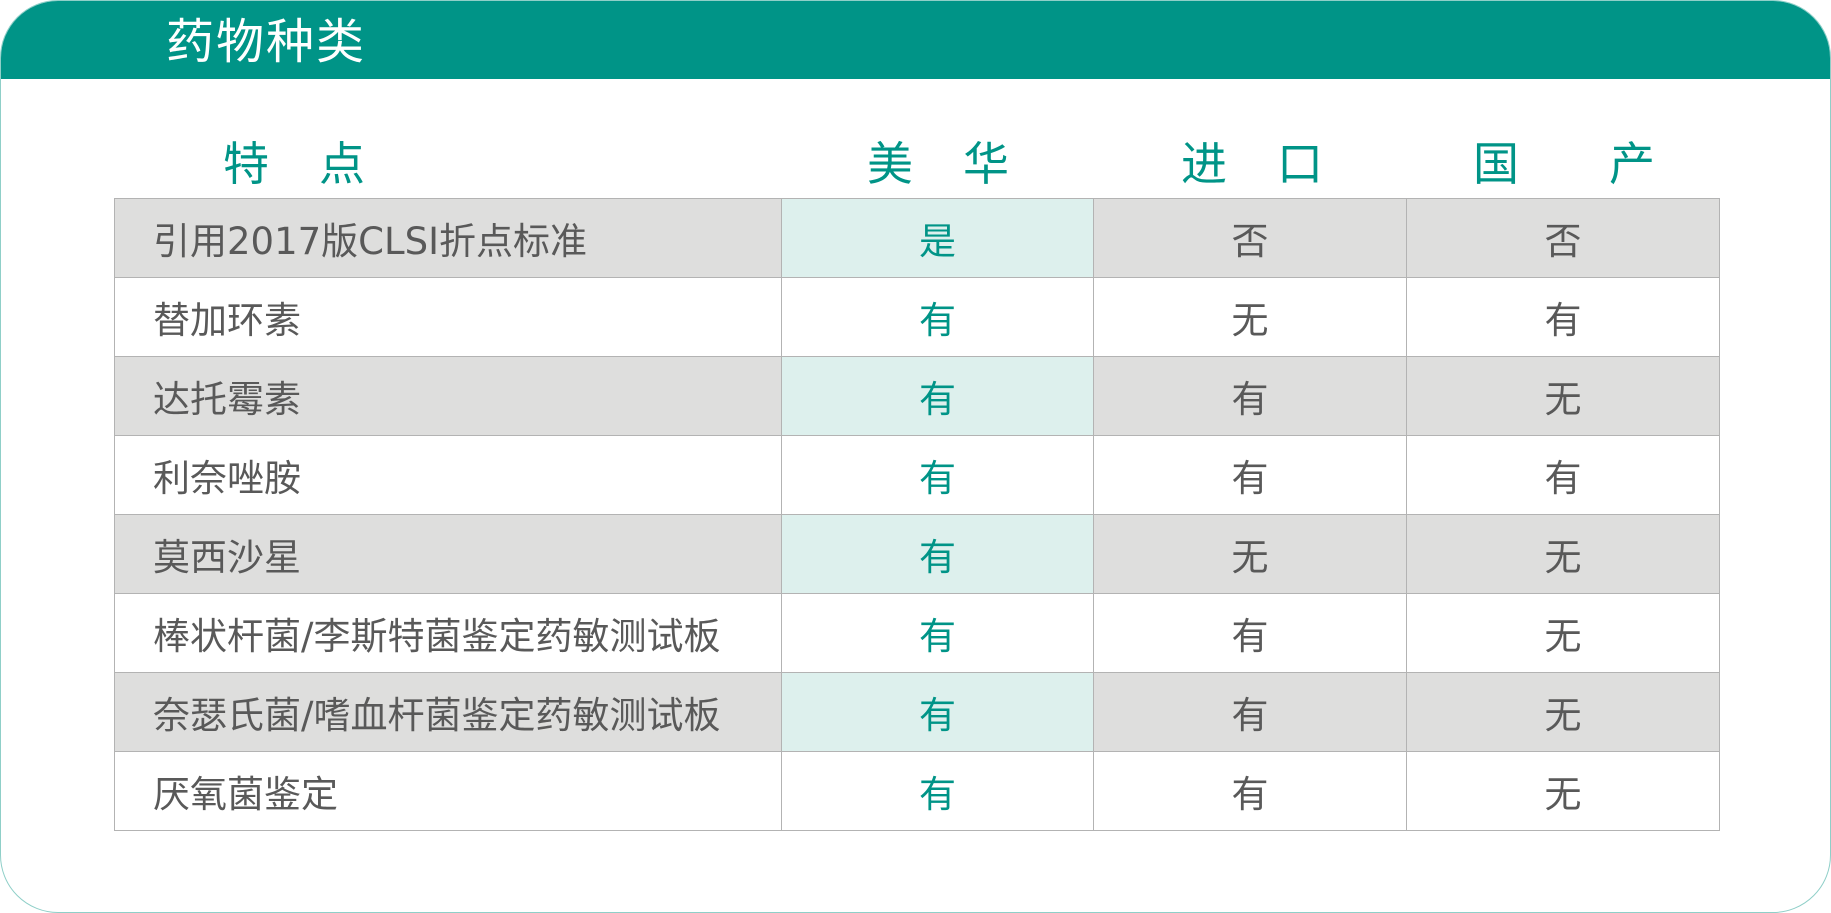 This screenshot has width=1831, height=913. What do you see at coordinates (915, 40) in the screenshot?
I see `card-header: 药物种类` at bounding box center [915, 40].